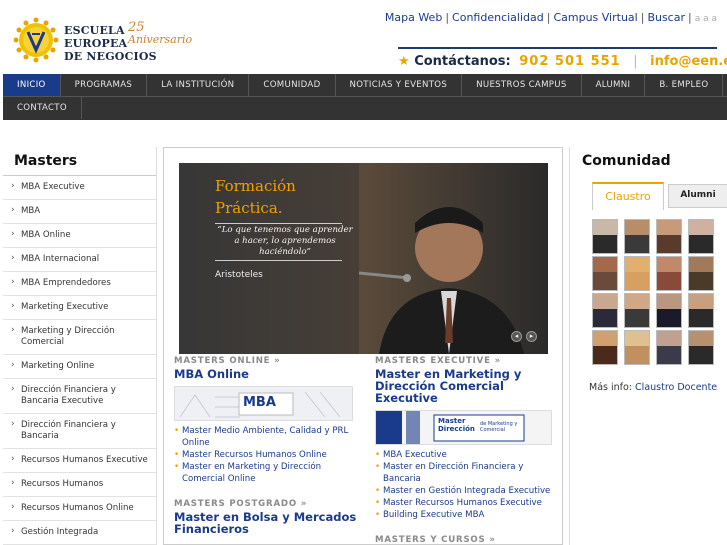  What do you see at coordinates (614, 85) in the screenshot?
I see `nav-alumni: ALUMNI` at bounding box center [614, 85].